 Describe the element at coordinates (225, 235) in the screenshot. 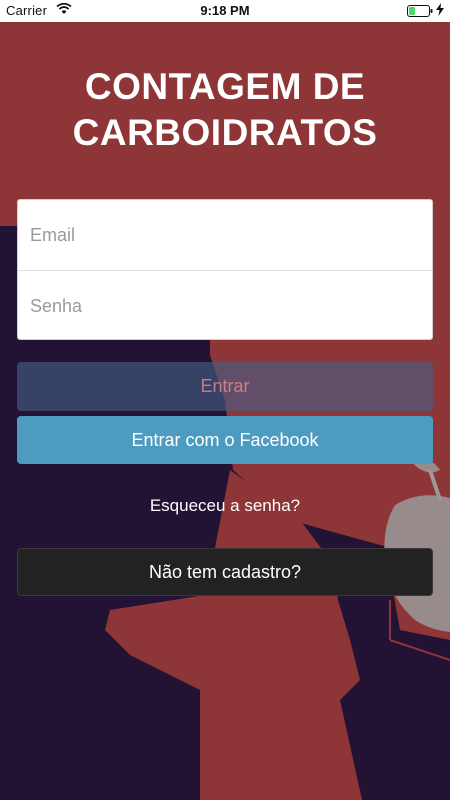

I see `email-field` at that location.